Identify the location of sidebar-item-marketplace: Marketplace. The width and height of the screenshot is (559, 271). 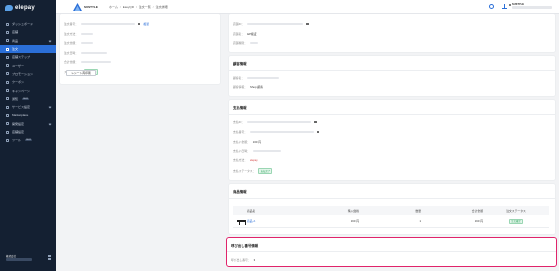
(28, 115).